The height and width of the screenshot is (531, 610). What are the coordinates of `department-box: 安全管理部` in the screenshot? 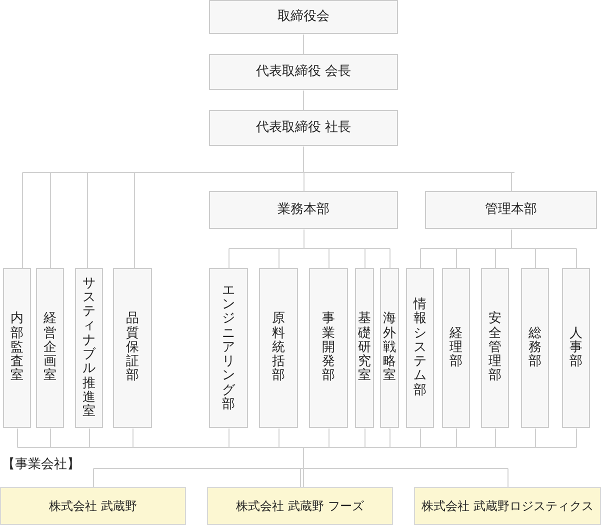 It's located at (495, 348).